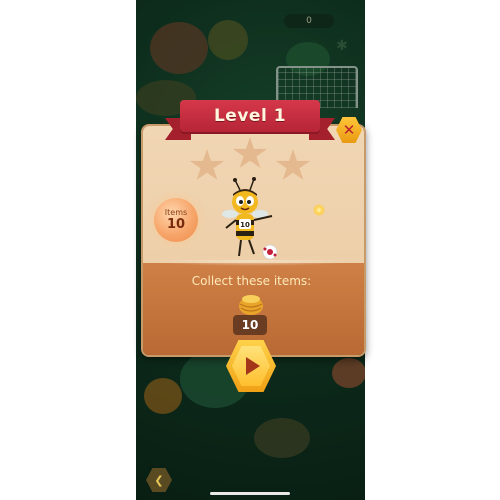  What do you see at coordinates (245, 225) in the screenshot?
I see `jersey-number: 10` at bounding box center [245, 225].